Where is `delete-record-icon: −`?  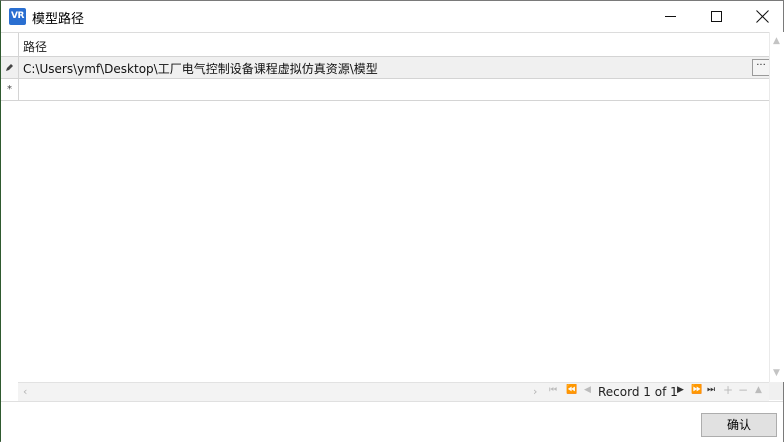 delete-record-icon: − is located at coordinates (743, 390).